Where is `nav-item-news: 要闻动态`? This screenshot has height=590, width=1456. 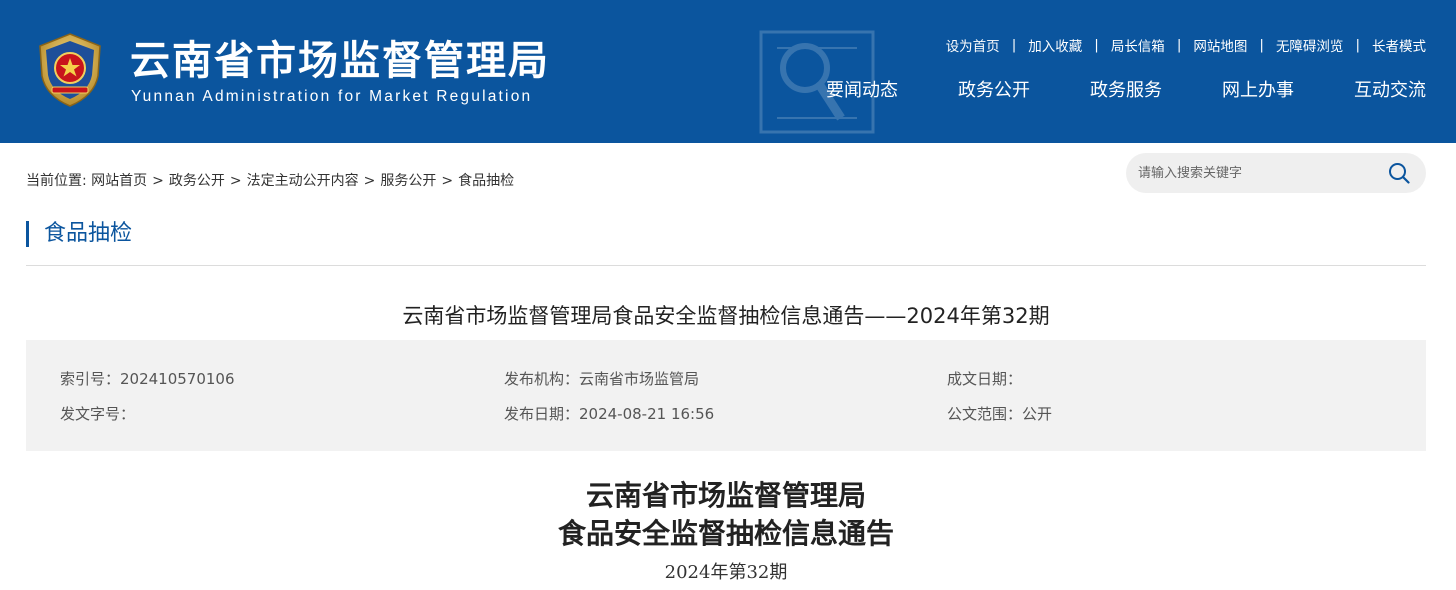
nav-item-news: 要闻动态 is located at coordinates (862, 89).